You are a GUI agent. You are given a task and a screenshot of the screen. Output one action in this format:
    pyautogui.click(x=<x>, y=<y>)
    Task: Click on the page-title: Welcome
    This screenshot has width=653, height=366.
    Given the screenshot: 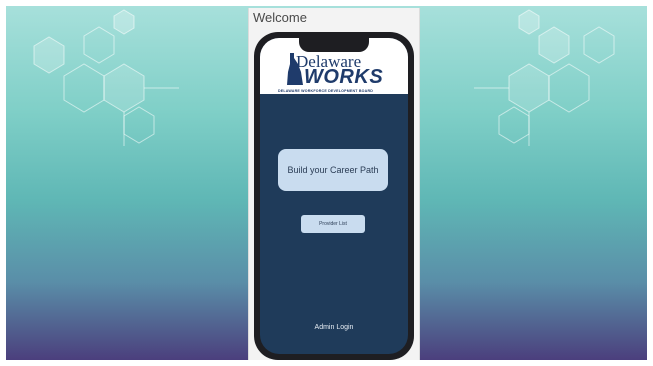 What is the action you would take?
    pyautogui.click(x=280, y=17)
    